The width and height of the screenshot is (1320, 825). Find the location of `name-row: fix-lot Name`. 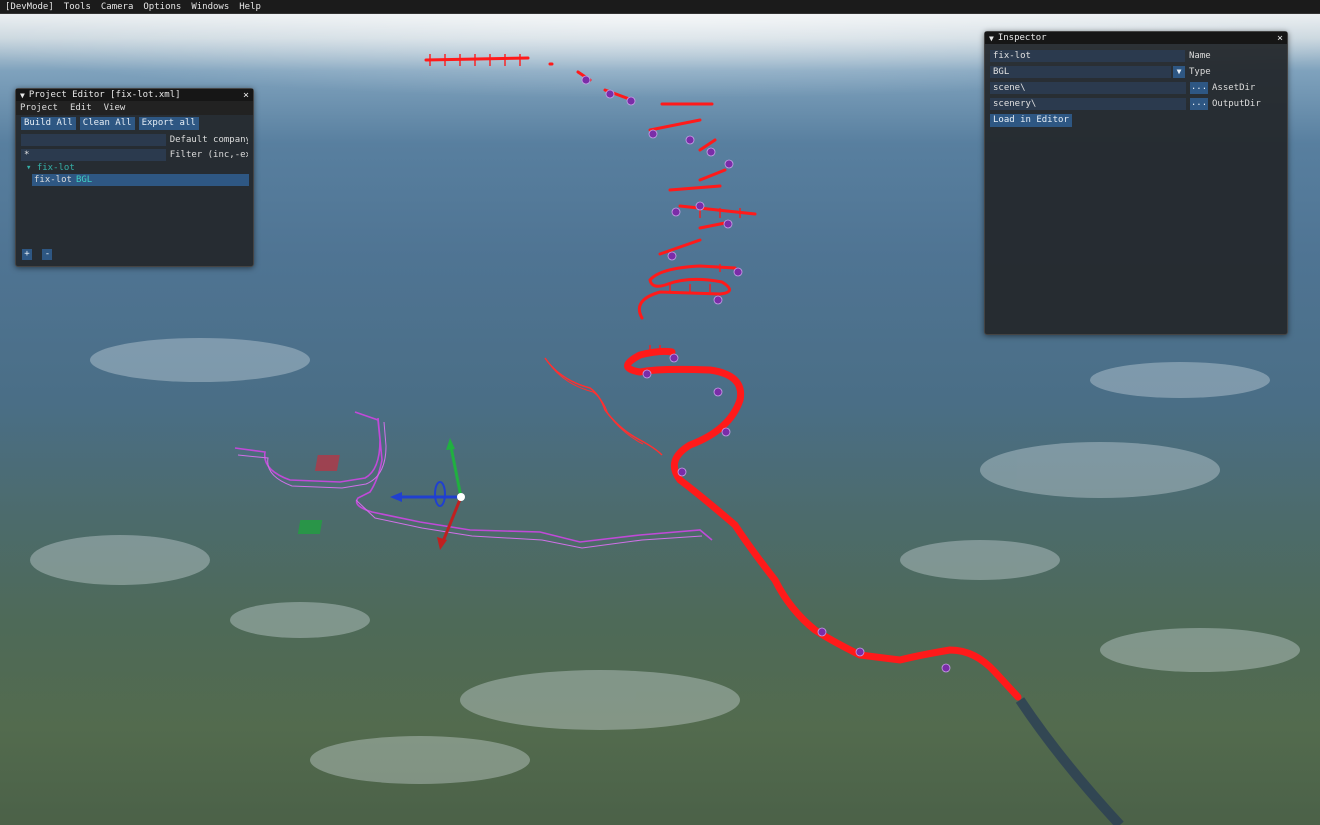

name-row: fix-lot Name is located at coordinates (1136, 56).